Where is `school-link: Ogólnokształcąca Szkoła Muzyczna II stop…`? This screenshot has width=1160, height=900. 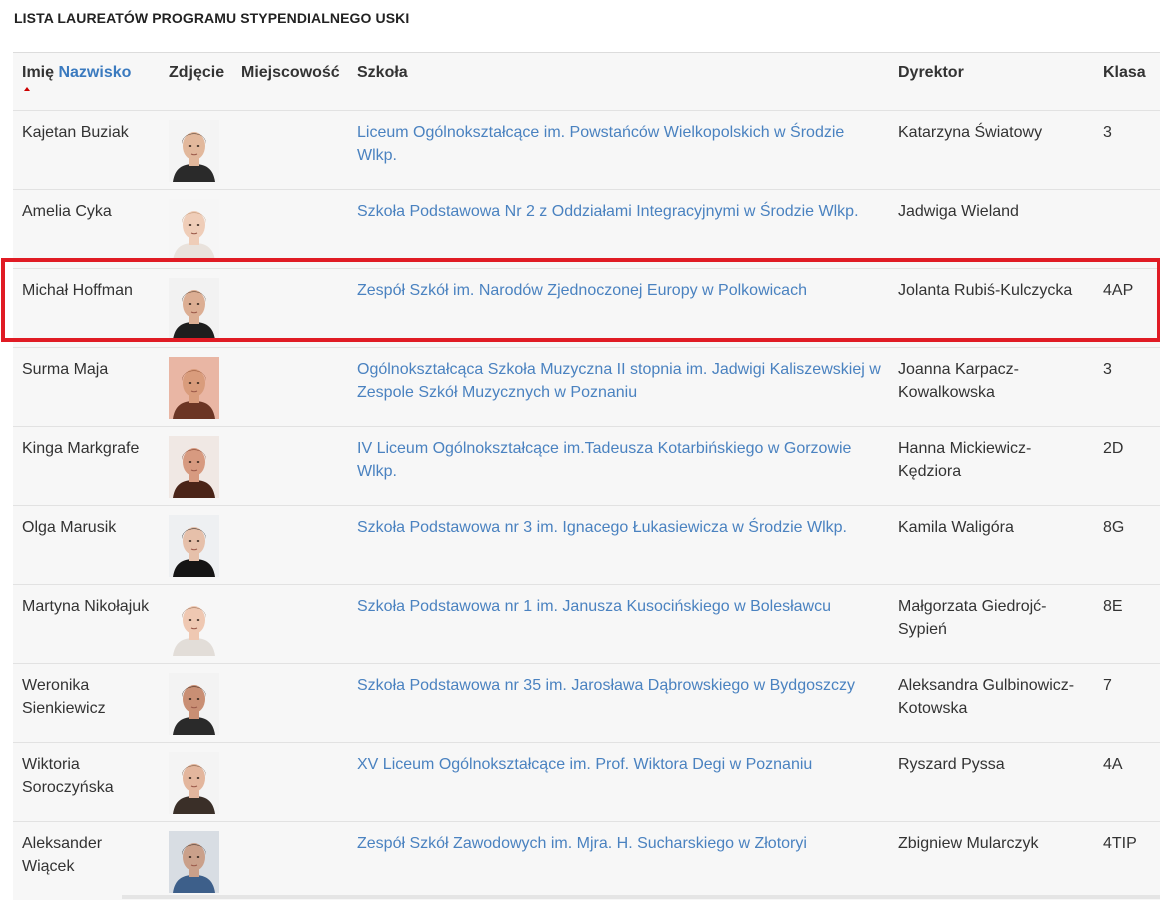
school-link: Ogólnokształcąca Szkoła Muzyczna II stop… is located at coordinates (619, 381).